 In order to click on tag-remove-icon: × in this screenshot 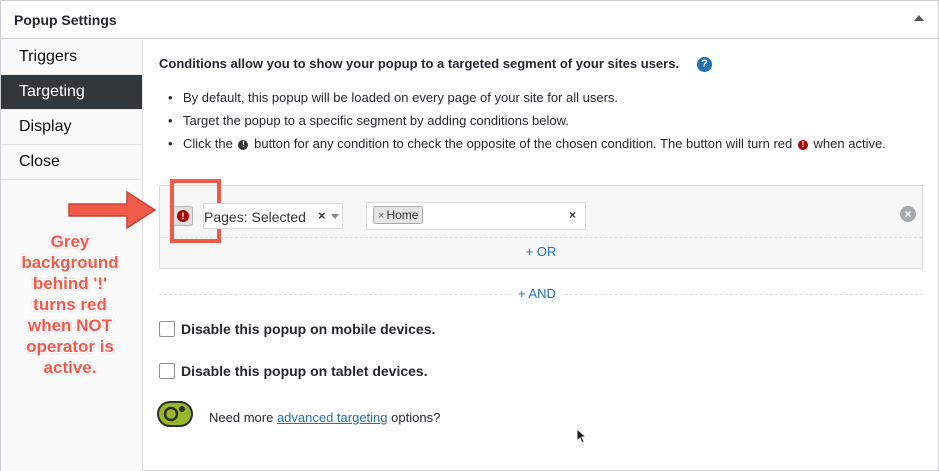, I will do `click(381, 216)`.